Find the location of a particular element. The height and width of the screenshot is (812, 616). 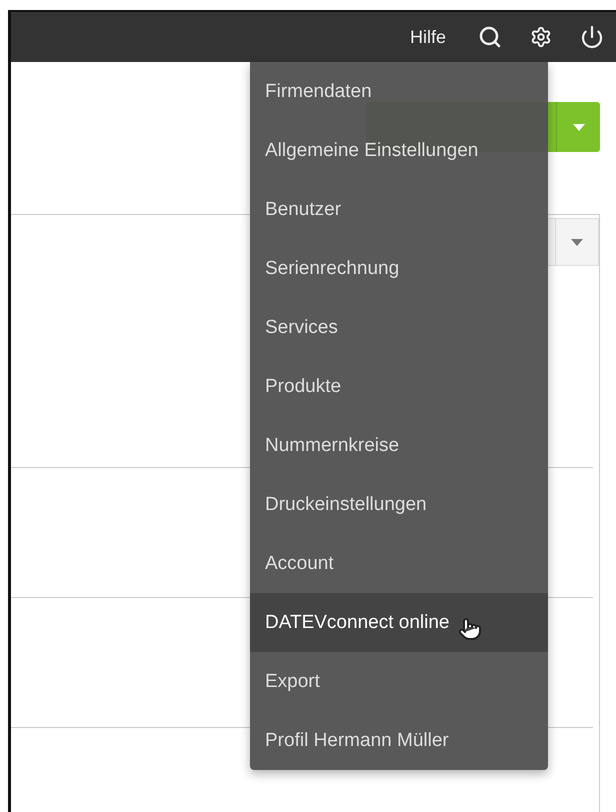

menu-item: Account is located at coordinates (399, 563).